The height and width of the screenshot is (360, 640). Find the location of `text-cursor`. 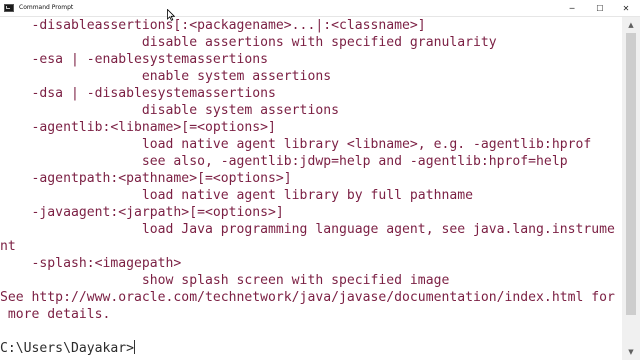

text-cursor is located at coordinates (135, 347).